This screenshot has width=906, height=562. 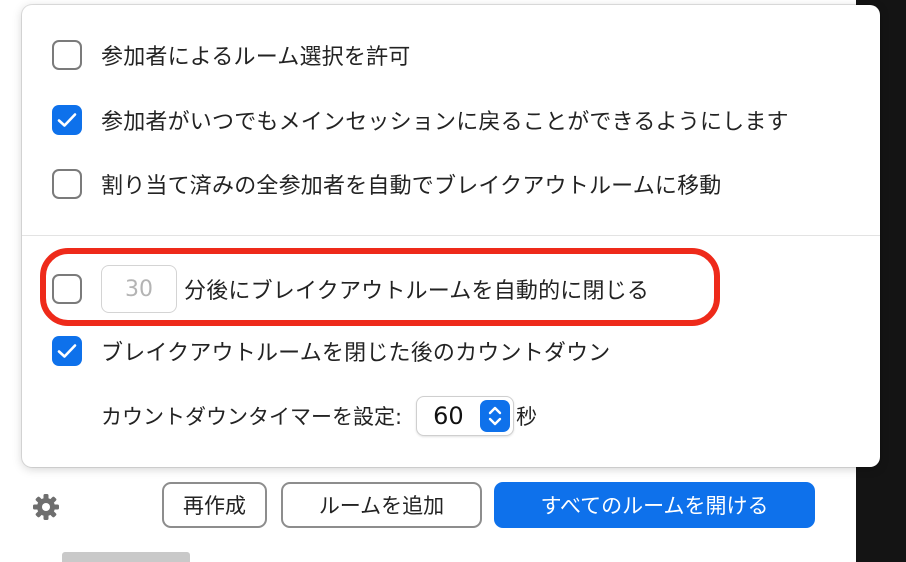 I want to click on countdown-timer-row: カウントダウンタイマーを設定: 60 秒, so click(x=319, y=416).